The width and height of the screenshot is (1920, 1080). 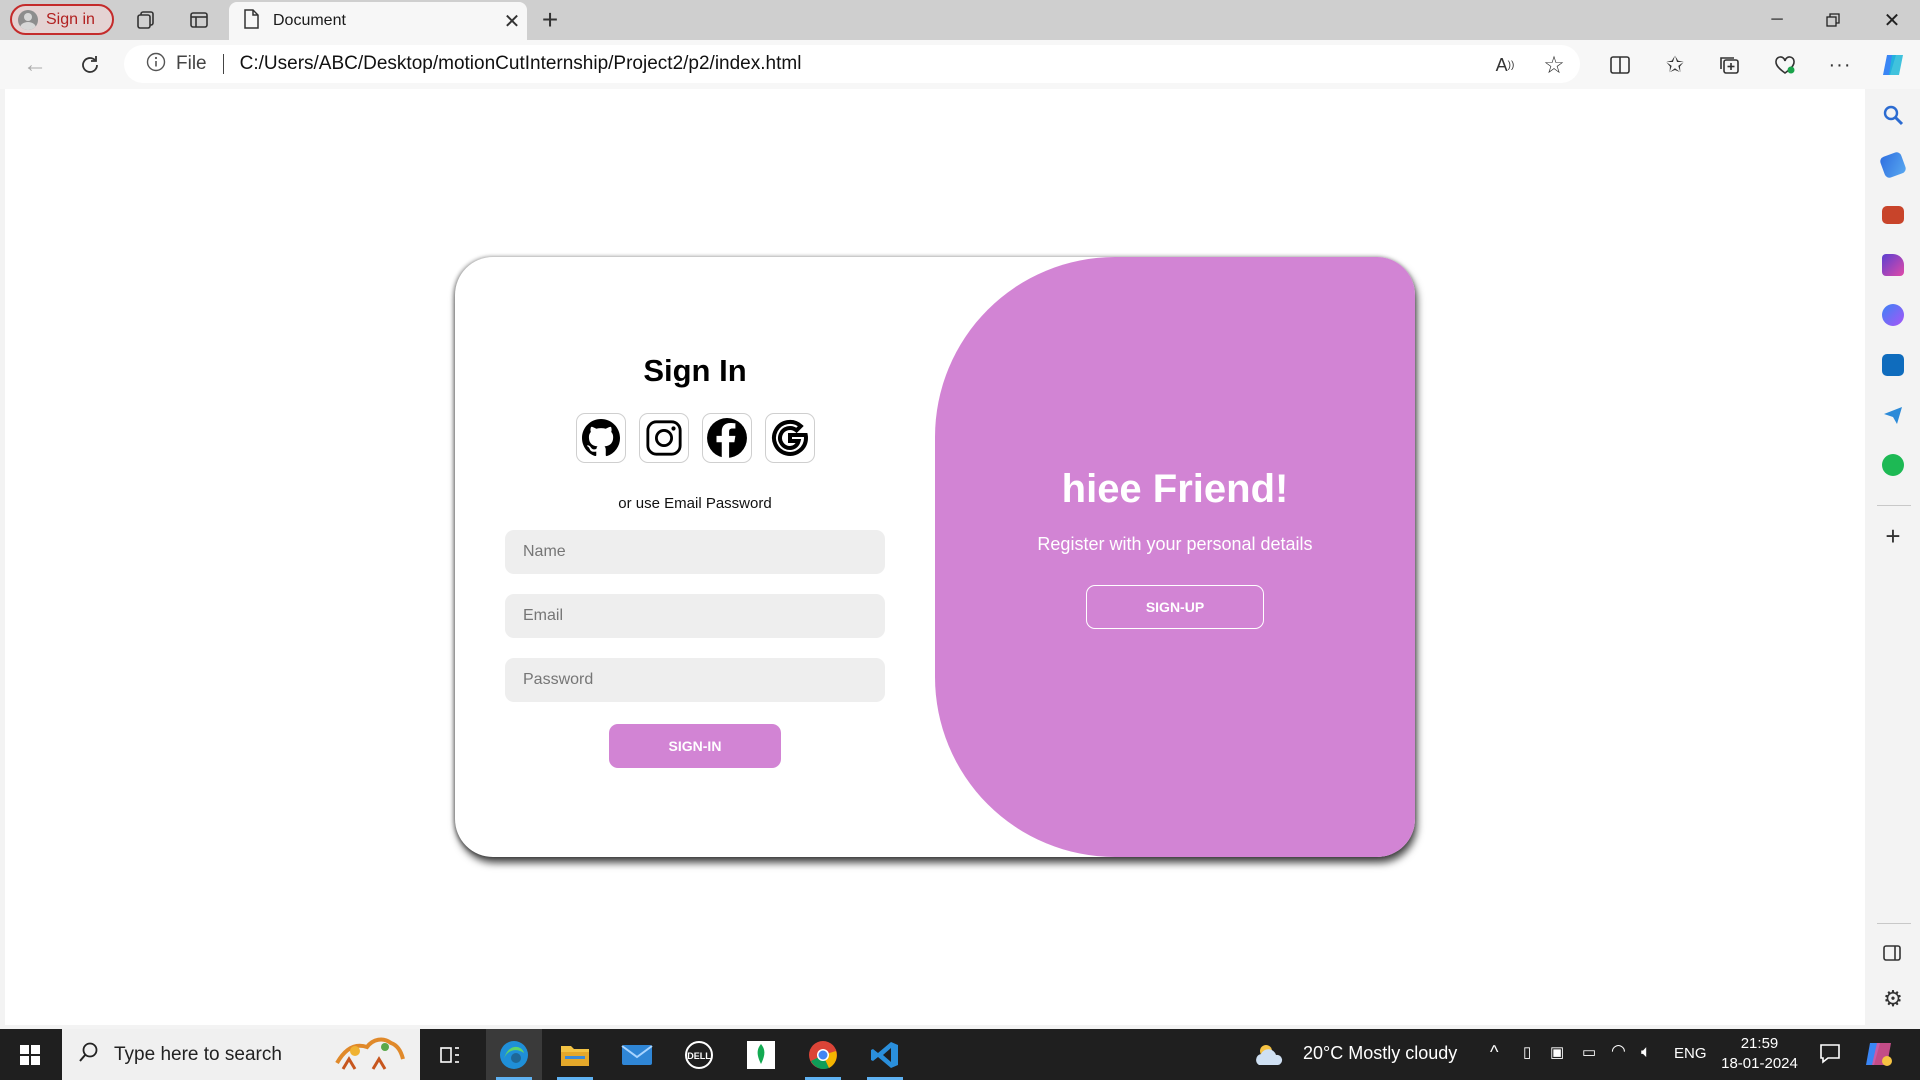 I want to click on chrome-icon, so click(x=823, y=1054).